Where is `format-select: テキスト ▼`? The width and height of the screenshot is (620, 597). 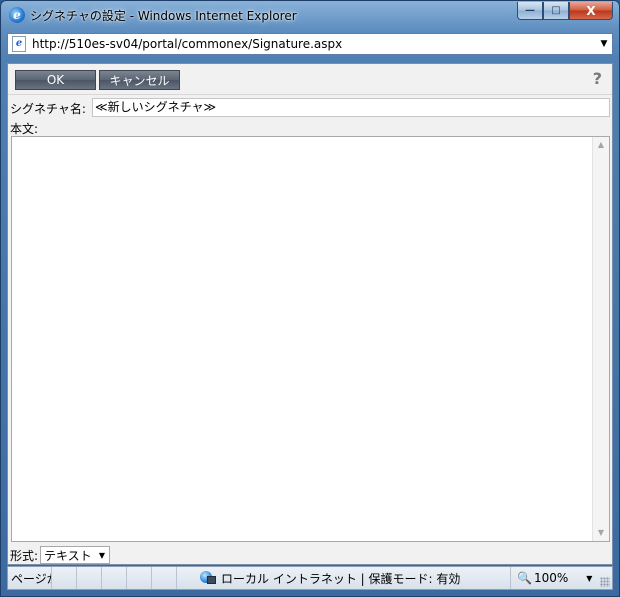
format-select: テキスト ▼ is located at coordinates (75, 555).